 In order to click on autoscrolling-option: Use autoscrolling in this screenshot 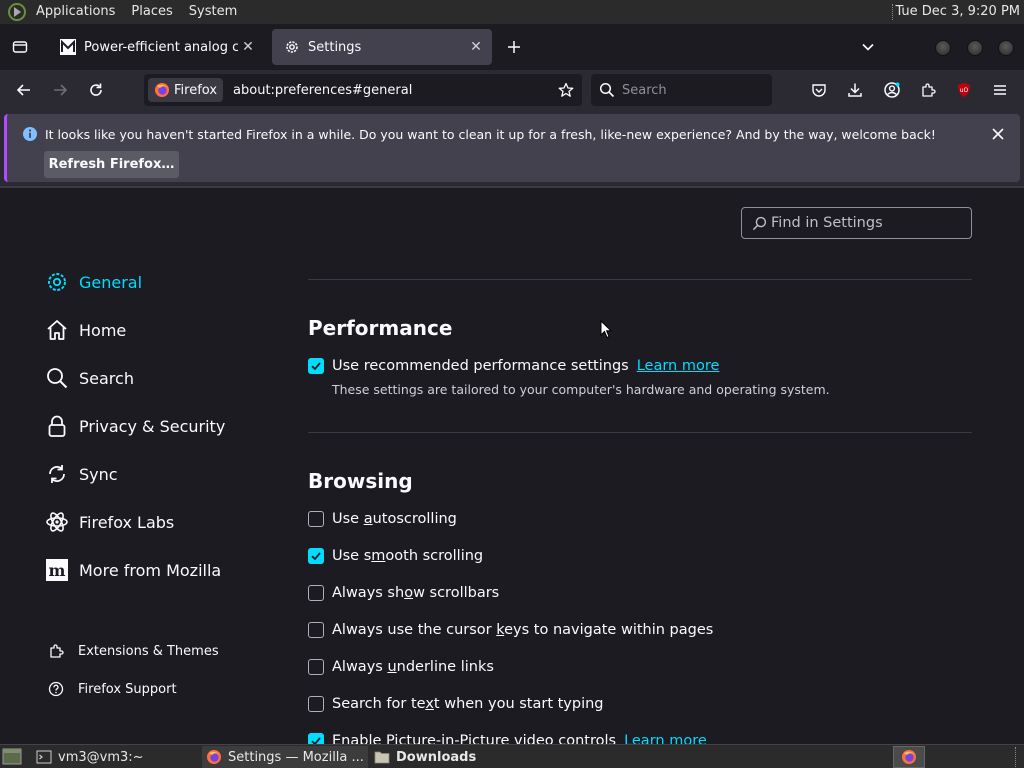, I will do `click(382, 519)`.